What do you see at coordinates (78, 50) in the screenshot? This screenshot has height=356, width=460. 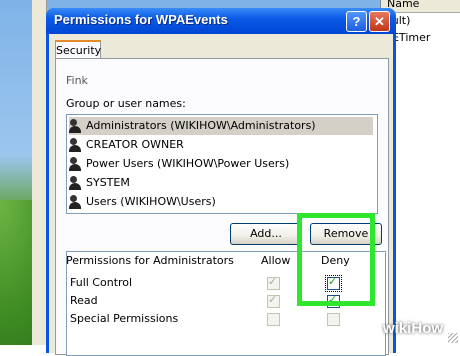 I see `tab-security: Security` at bounding box center [78, 50].